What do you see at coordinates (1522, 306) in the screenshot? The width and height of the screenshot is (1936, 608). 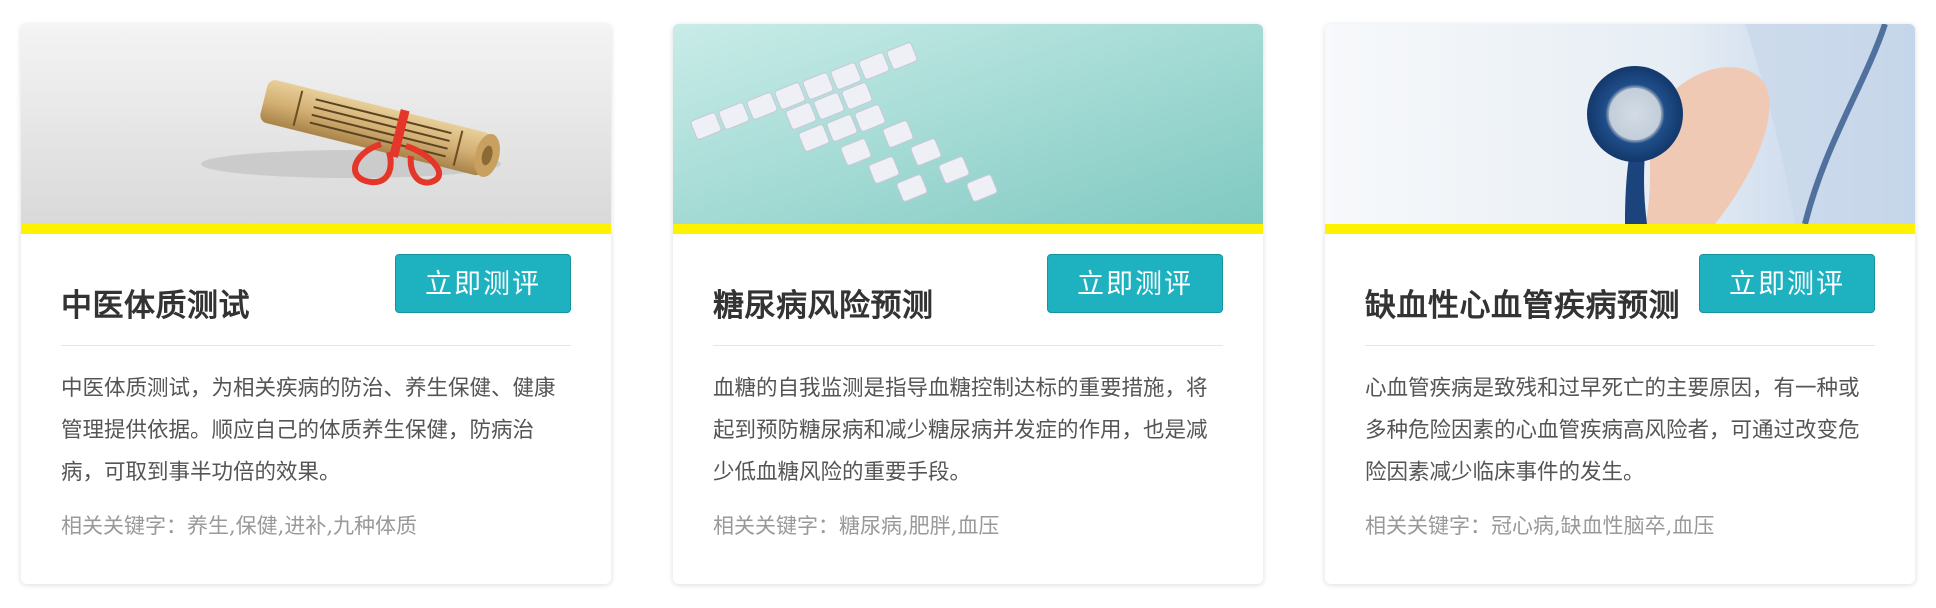 I see `card-title: 缺血性心血管疾病预测` at bounding box center [1522, 306].